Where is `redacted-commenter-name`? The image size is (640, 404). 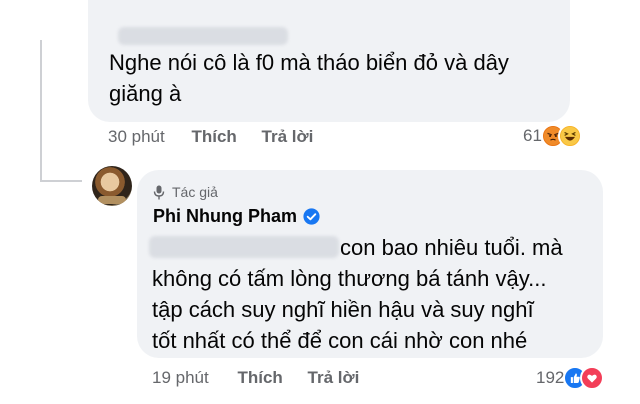
redacted-commenter-name is located at coordinates (203, 36).